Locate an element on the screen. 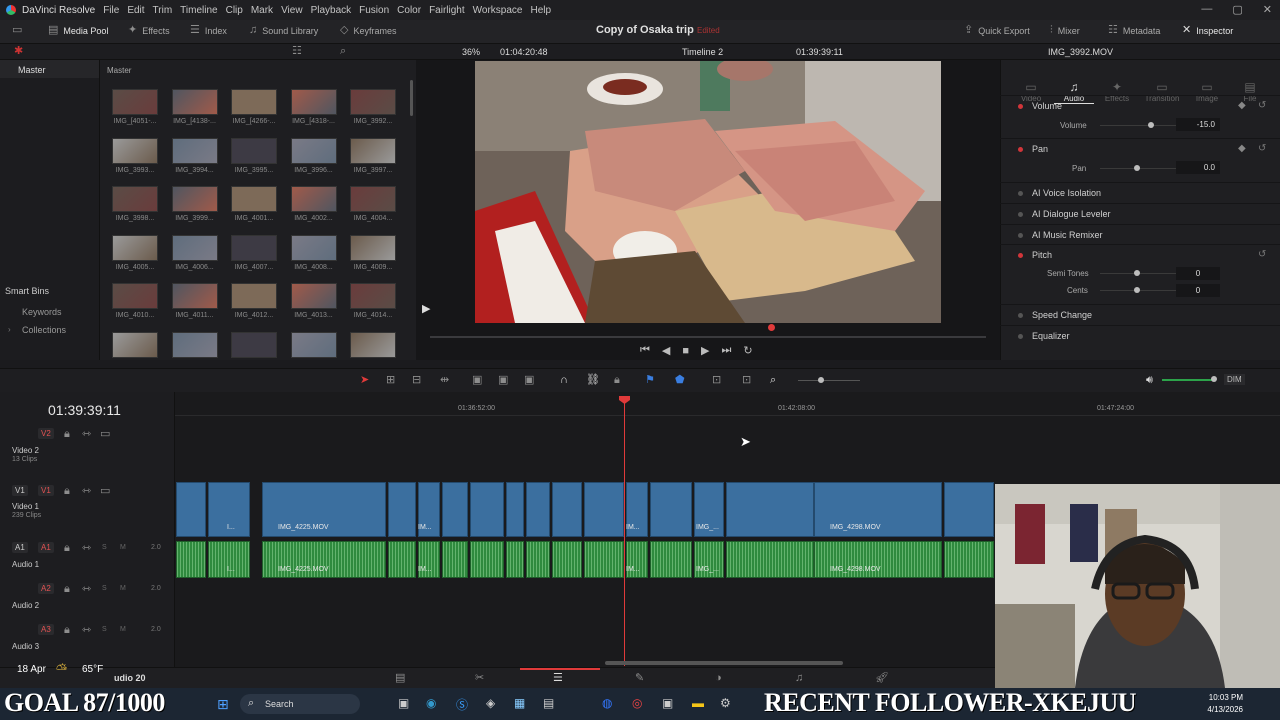 This screenshot has height=720, width=1280. media-pool-scrollbar is located at coordinates (411, 98).